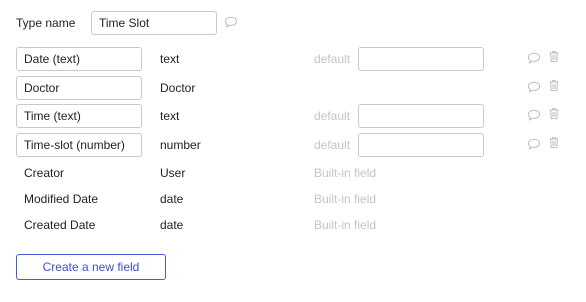  I want to click on field-type: Doctor, so click(178, 88).